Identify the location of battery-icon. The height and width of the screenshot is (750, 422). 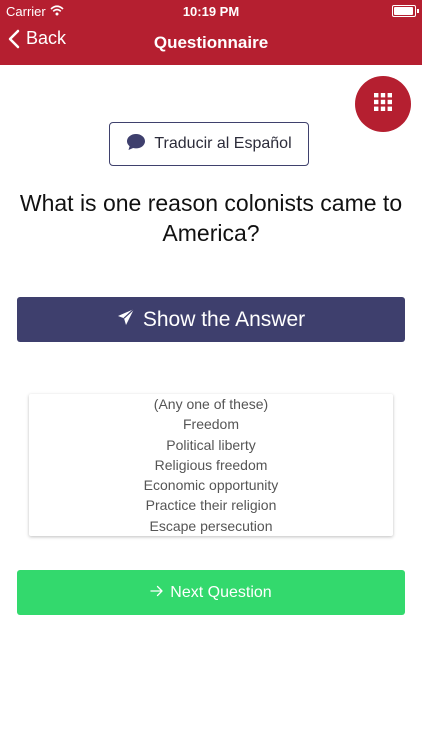
(405, 11).